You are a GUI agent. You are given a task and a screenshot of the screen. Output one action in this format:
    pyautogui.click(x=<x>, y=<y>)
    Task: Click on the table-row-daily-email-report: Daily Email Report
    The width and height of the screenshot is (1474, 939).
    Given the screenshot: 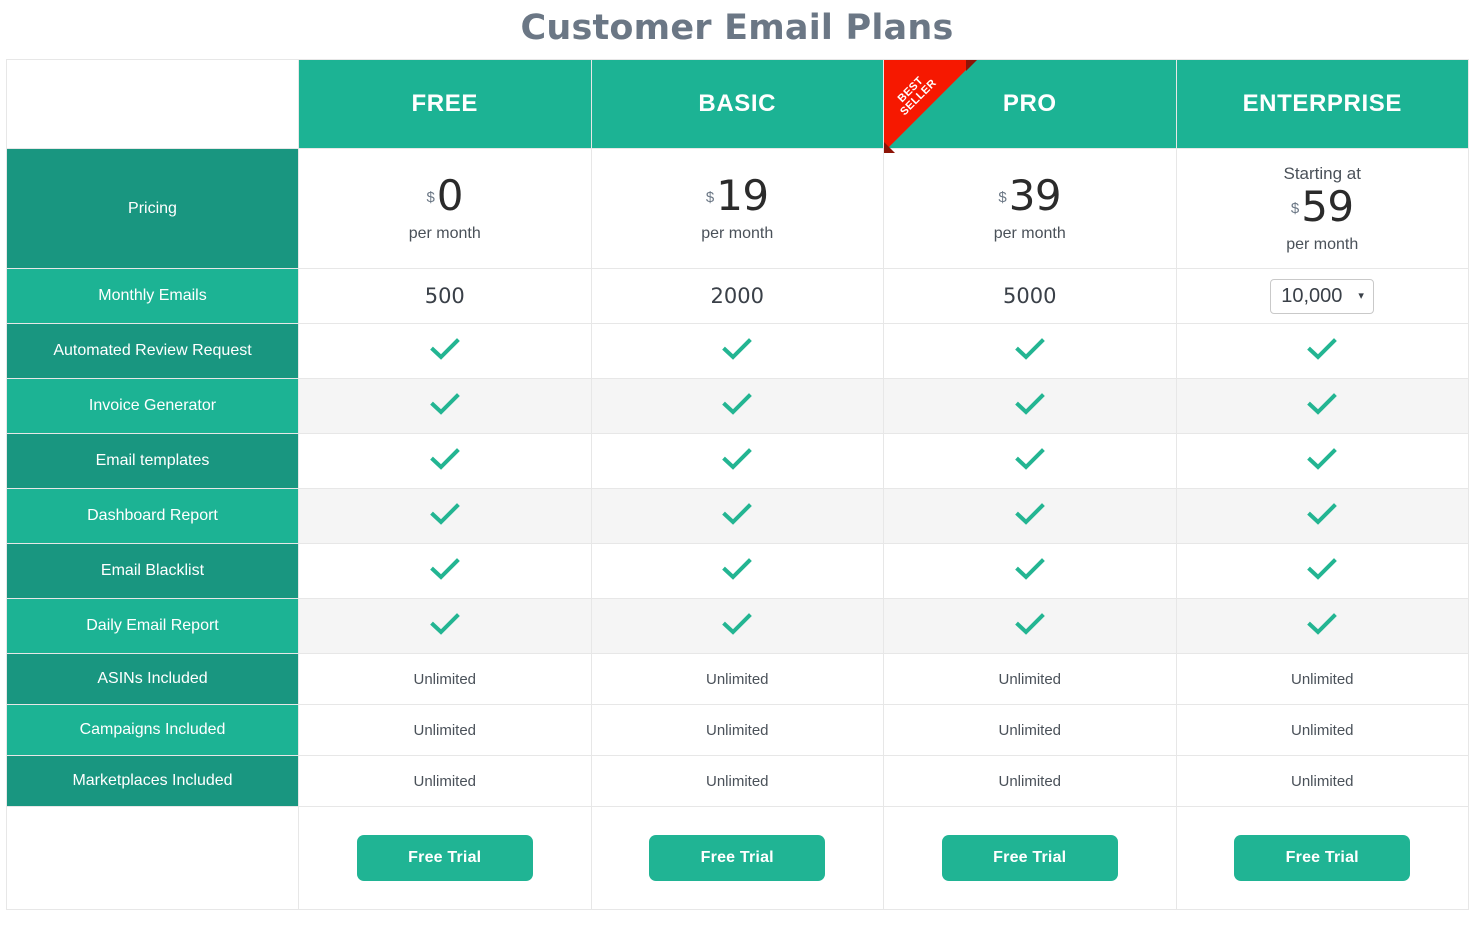 What is the action you would take?
    pyautogui.click(x=737, y=626)
    